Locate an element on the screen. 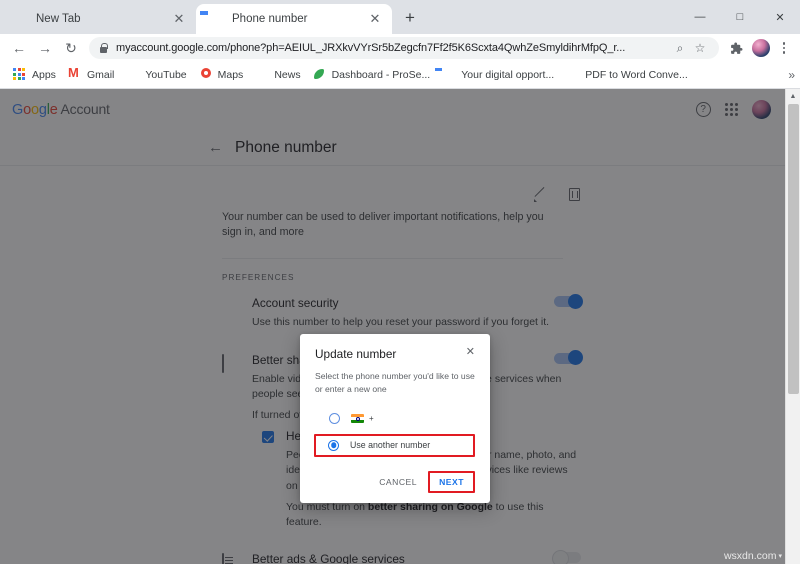 Image resolution: width=800 pixels, height=564 pixels. forward-icon: → is located at coordinates (45, 48).